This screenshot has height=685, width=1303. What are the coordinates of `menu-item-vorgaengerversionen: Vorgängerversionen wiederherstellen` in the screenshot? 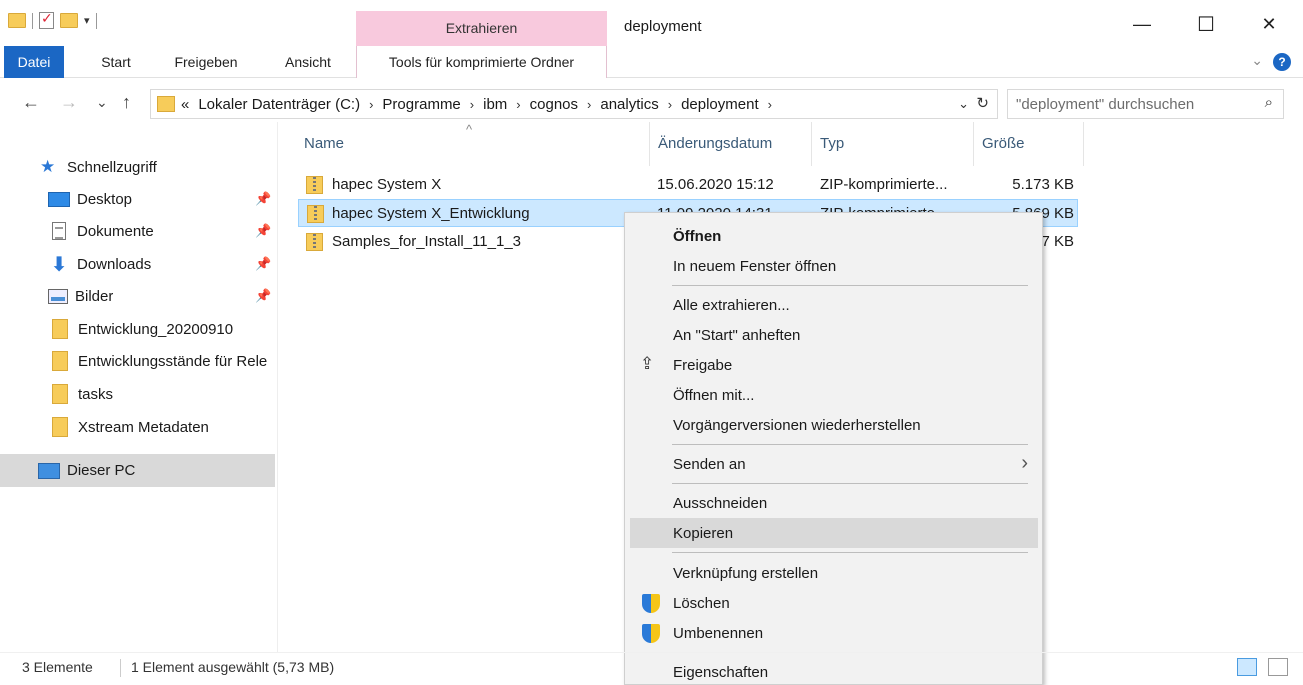 It's located at (834, 425).